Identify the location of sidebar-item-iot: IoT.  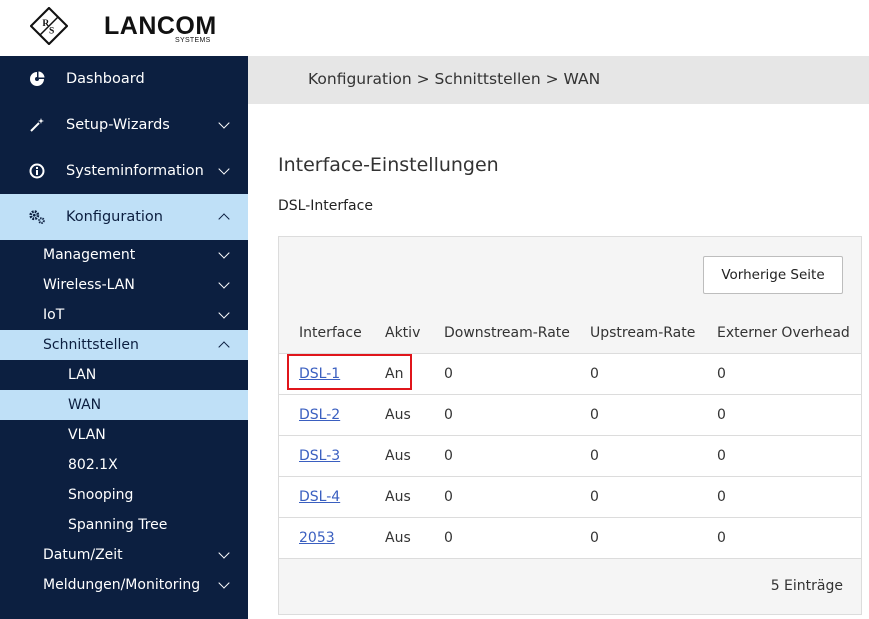
(124, 315).